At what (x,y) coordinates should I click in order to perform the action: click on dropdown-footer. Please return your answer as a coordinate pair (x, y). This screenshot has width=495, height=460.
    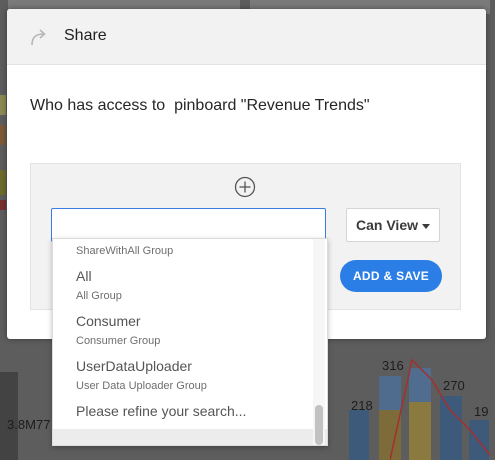
    Looking at the image, I should click on (190, 437).